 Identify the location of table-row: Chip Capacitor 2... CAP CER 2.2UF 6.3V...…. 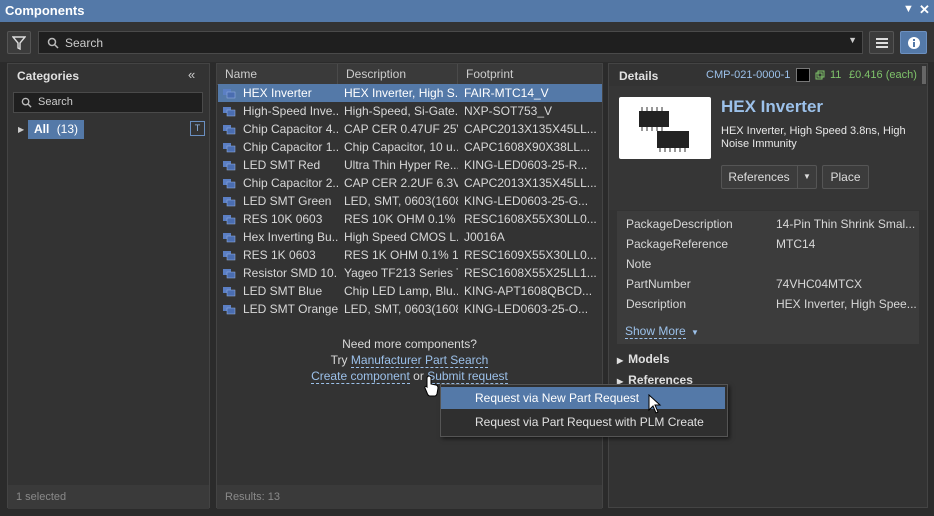
(410, 183).